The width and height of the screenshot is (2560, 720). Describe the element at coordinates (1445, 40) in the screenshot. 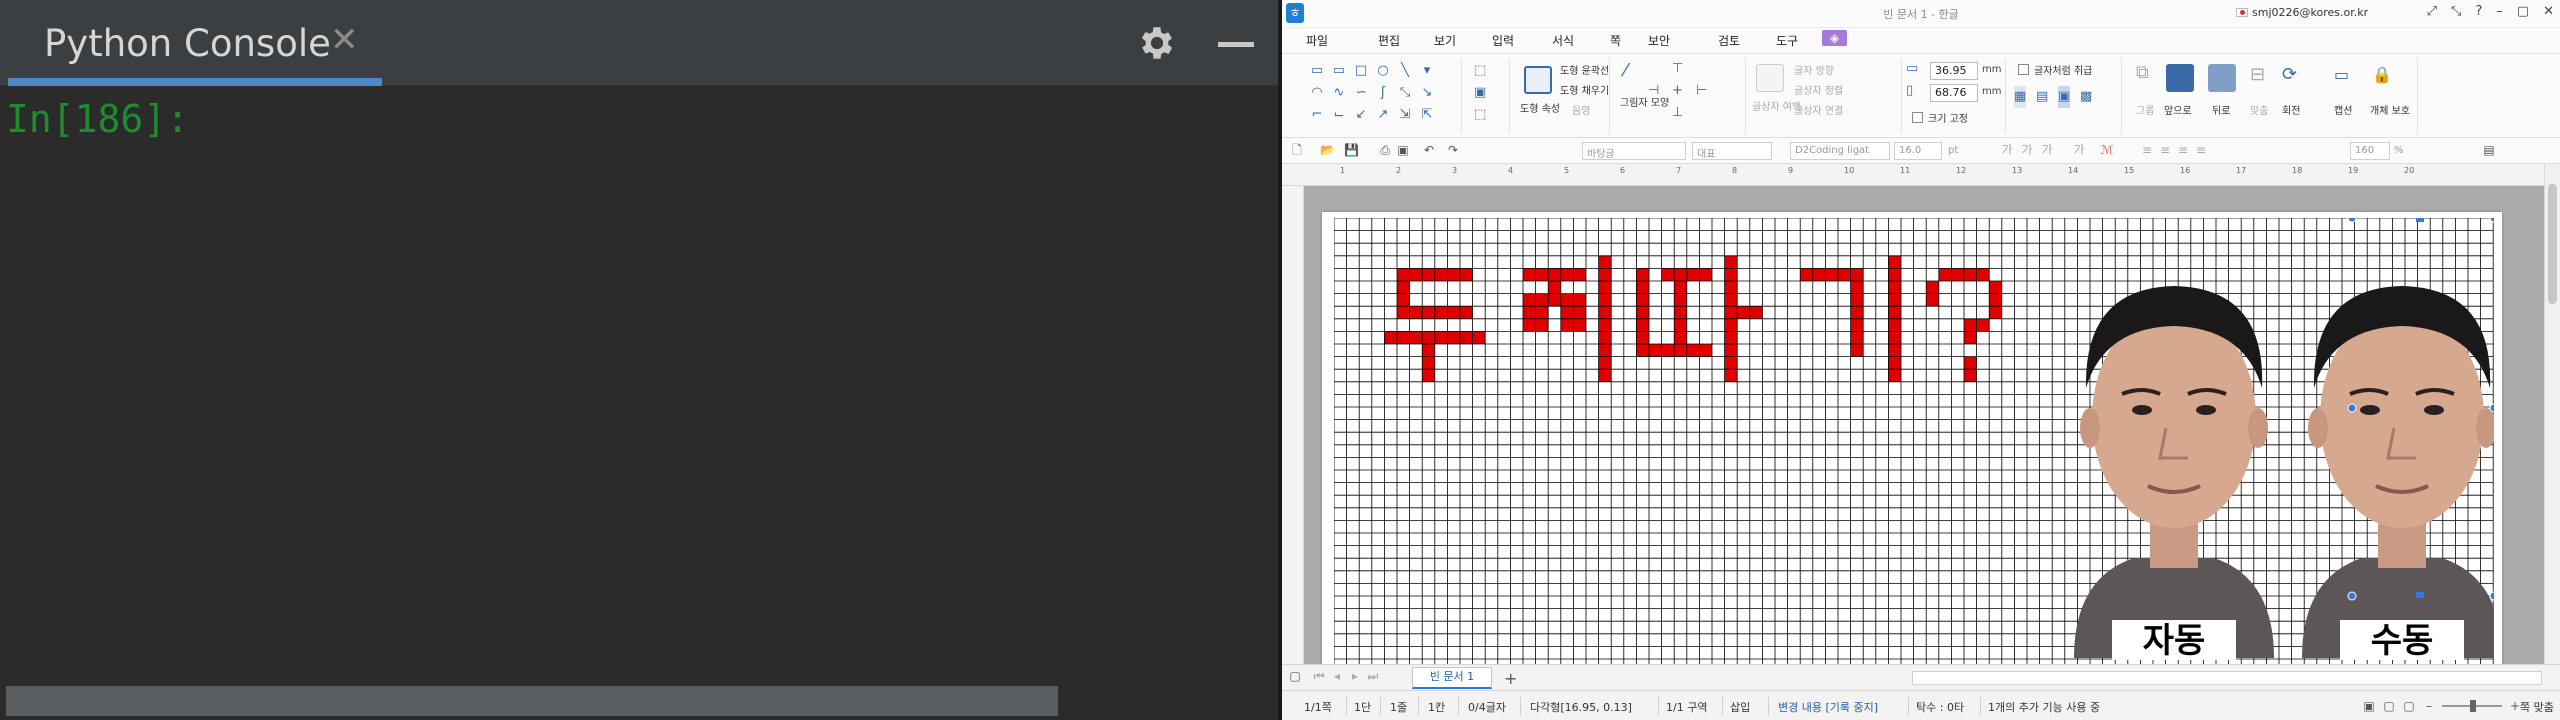

I see `menu-view: 보기` at that location.